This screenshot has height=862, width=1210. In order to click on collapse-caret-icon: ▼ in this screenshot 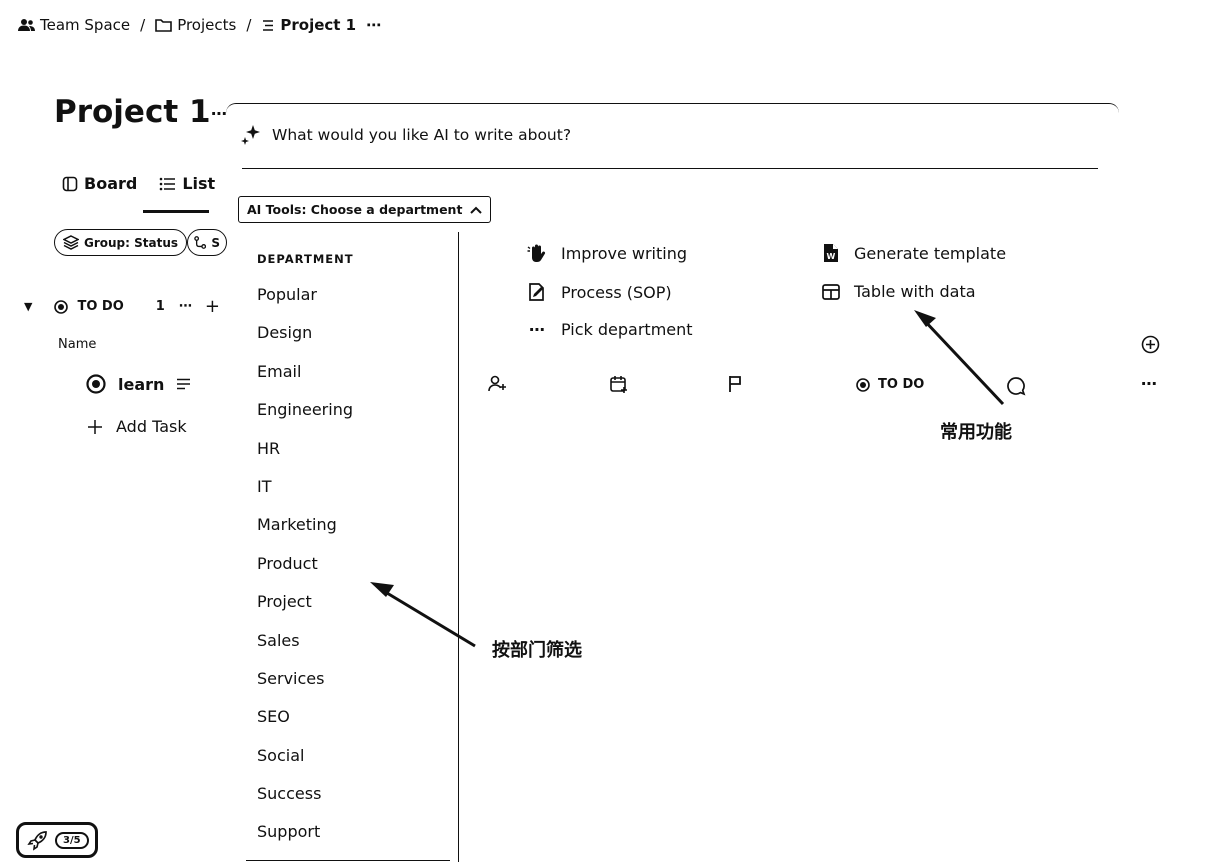, I will do `click(28, 306)`.